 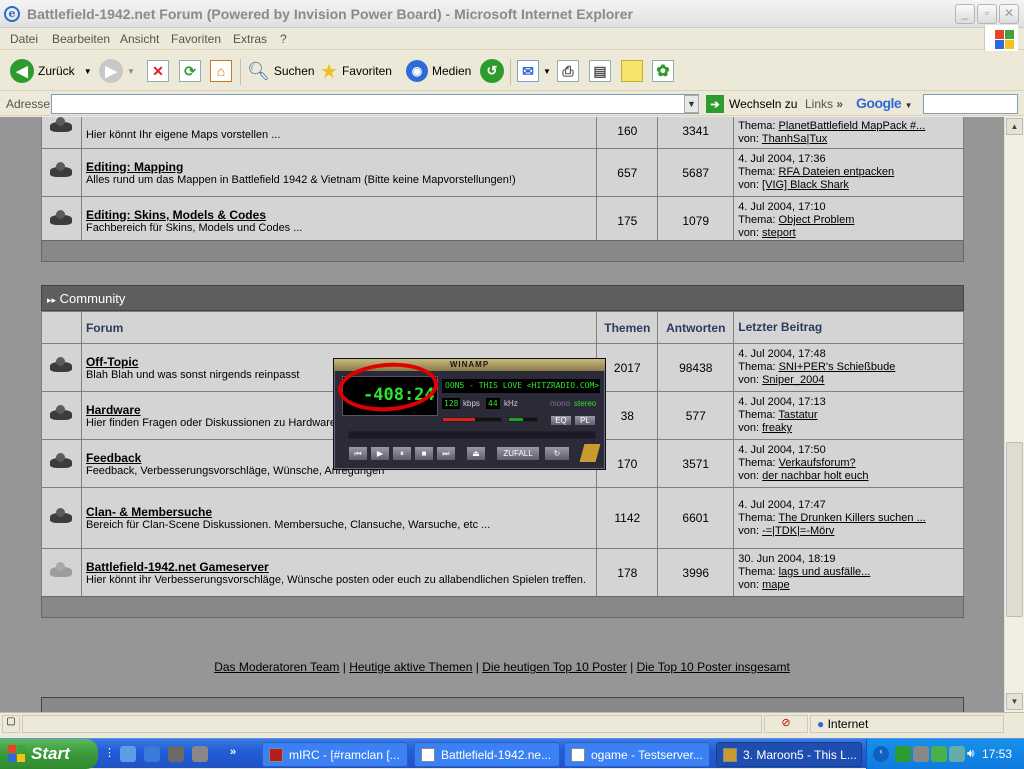 What do you see at coordinates (131, 71) in the screenshot?
I see `forward-dropdown-icon: ▼` at bounding box center [131, 71].